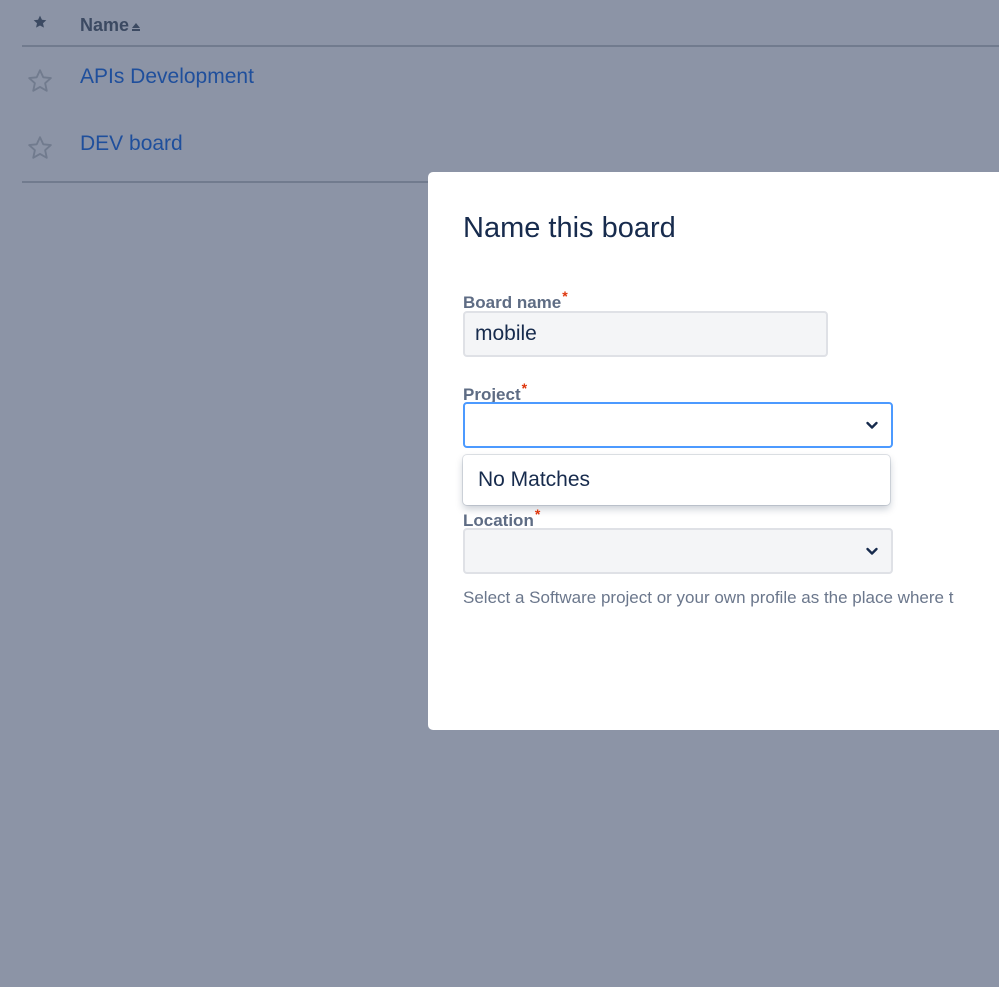 This screenshot has width=999, height=987. What do you see at coordinates (131, 144) in the screenshot?
I see `board-link: DEV board` at bounding box center [131, 144].